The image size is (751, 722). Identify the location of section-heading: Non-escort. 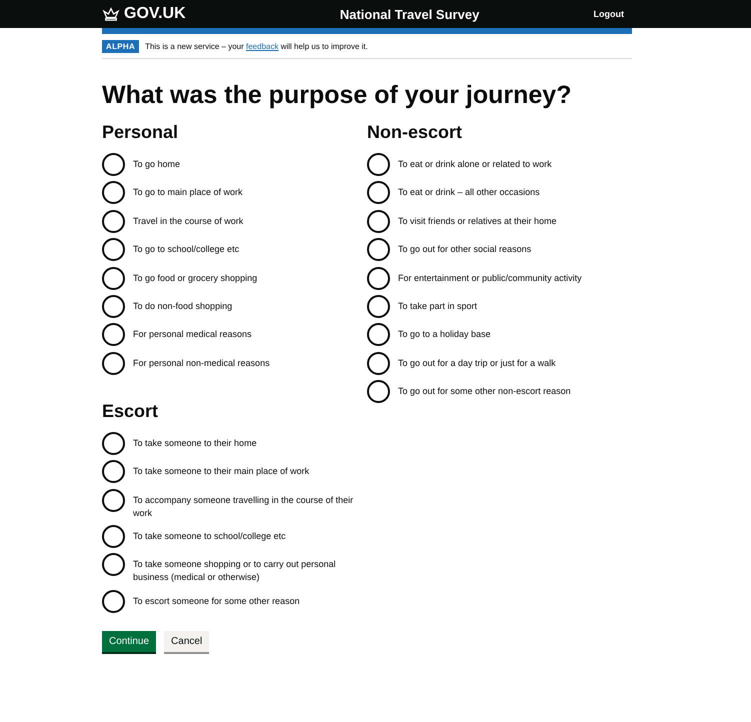
(415, 132).